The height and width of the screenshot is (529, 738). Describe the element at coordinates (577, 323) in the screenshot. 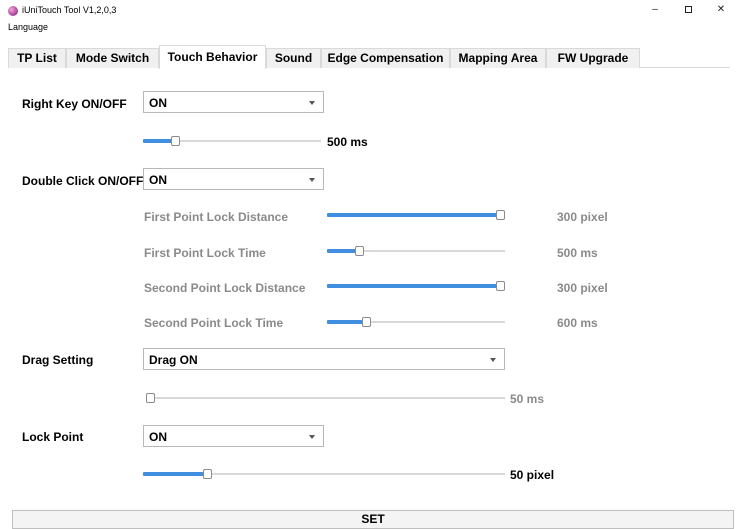

I see `second-point-lock-time-value: 600 ms` at that location.